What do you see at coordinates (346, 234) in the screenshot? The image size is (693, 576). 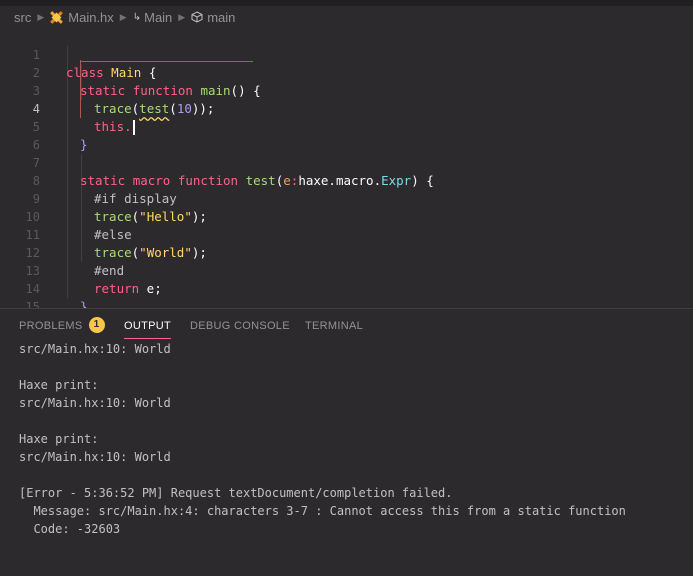 I see `code-line: 11 trace("World");` at bounding box center [346, 234].